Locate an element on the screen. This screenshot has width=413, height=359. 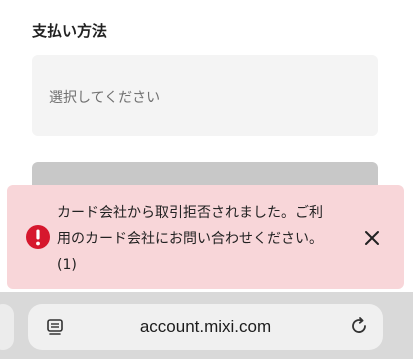
close-icon is located at coordinates (372, 238).